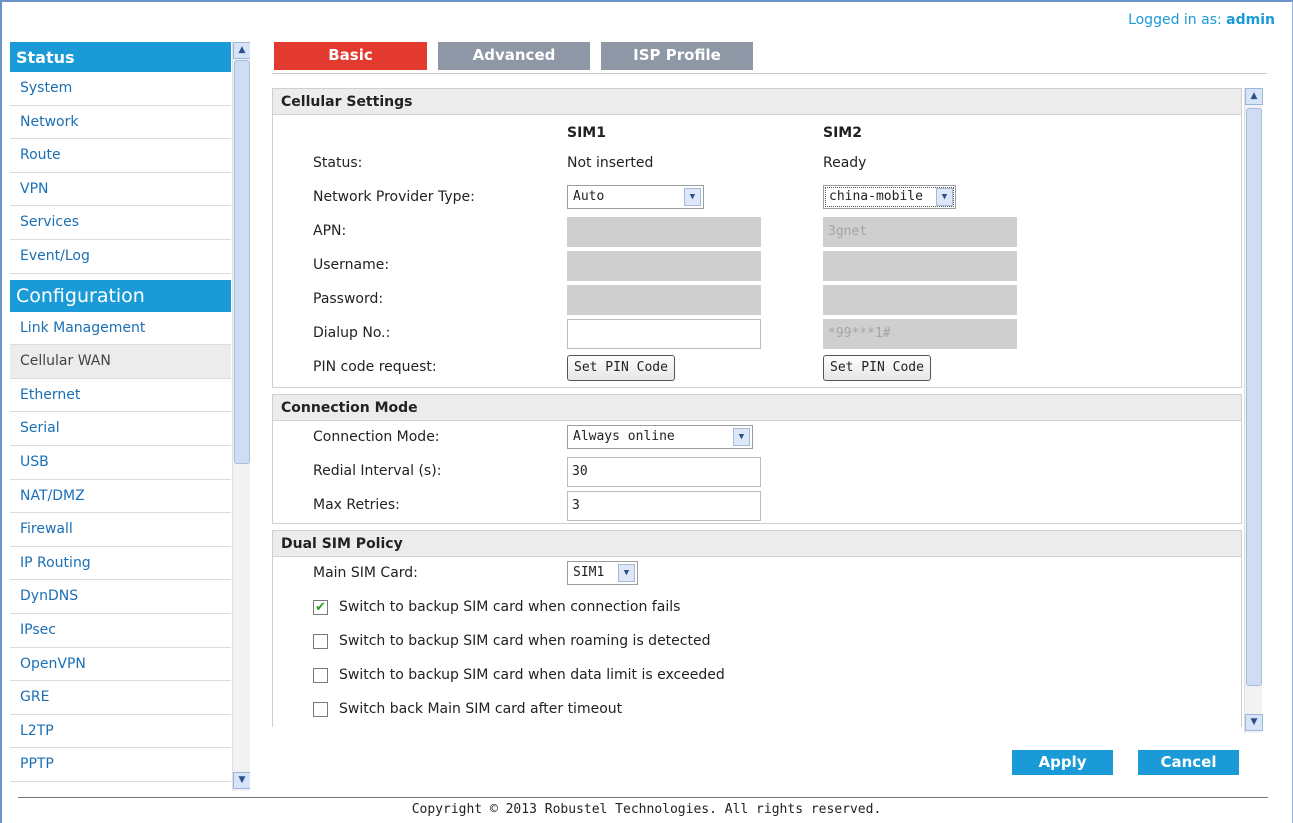  What do you see at coordinates (481, 709) in the screenshot?
I see `option-label: Switch back Main SIM card after timeout` at bounding box center [481, 709].